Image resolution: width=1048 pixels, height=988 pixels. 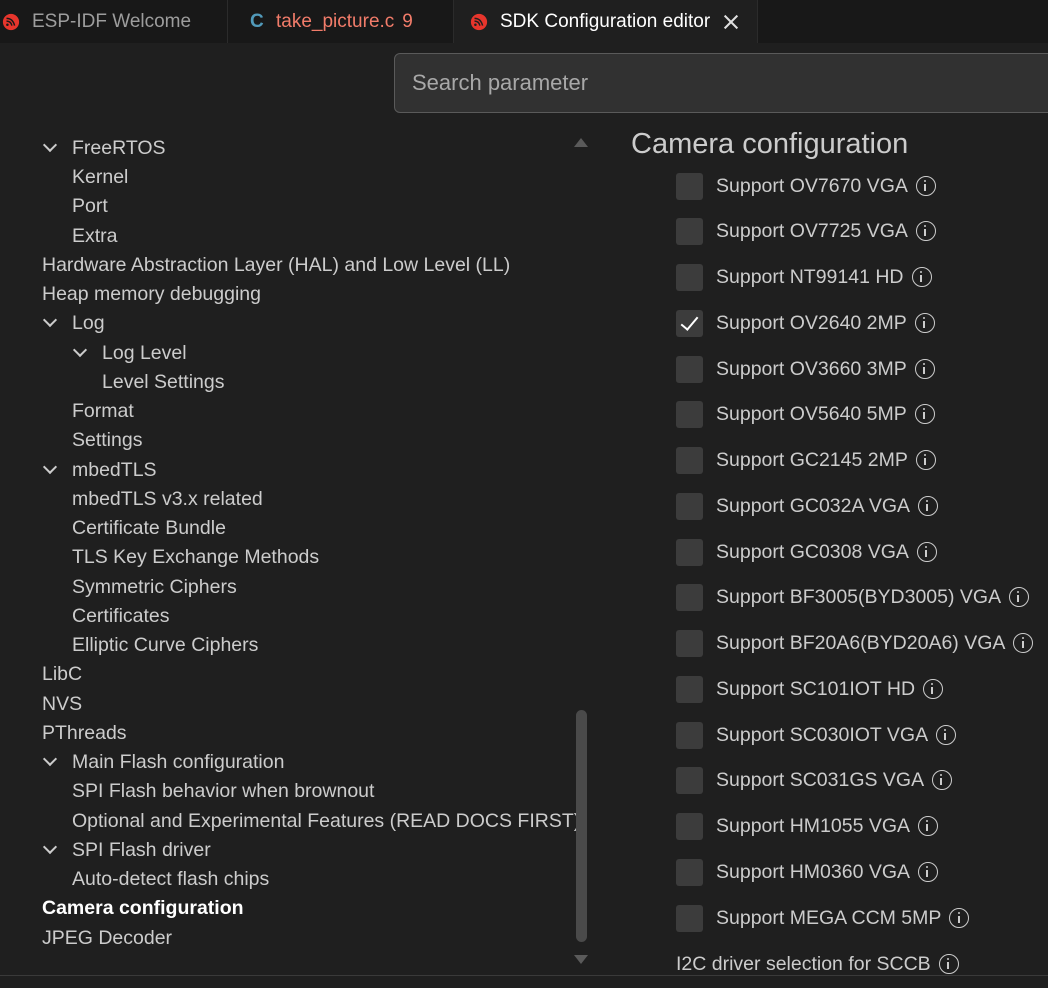 What do you see at coordinates (581, 826) in the screenshot?
I see `tree-scrollbar-thumb` at bounding box center [581, 826].